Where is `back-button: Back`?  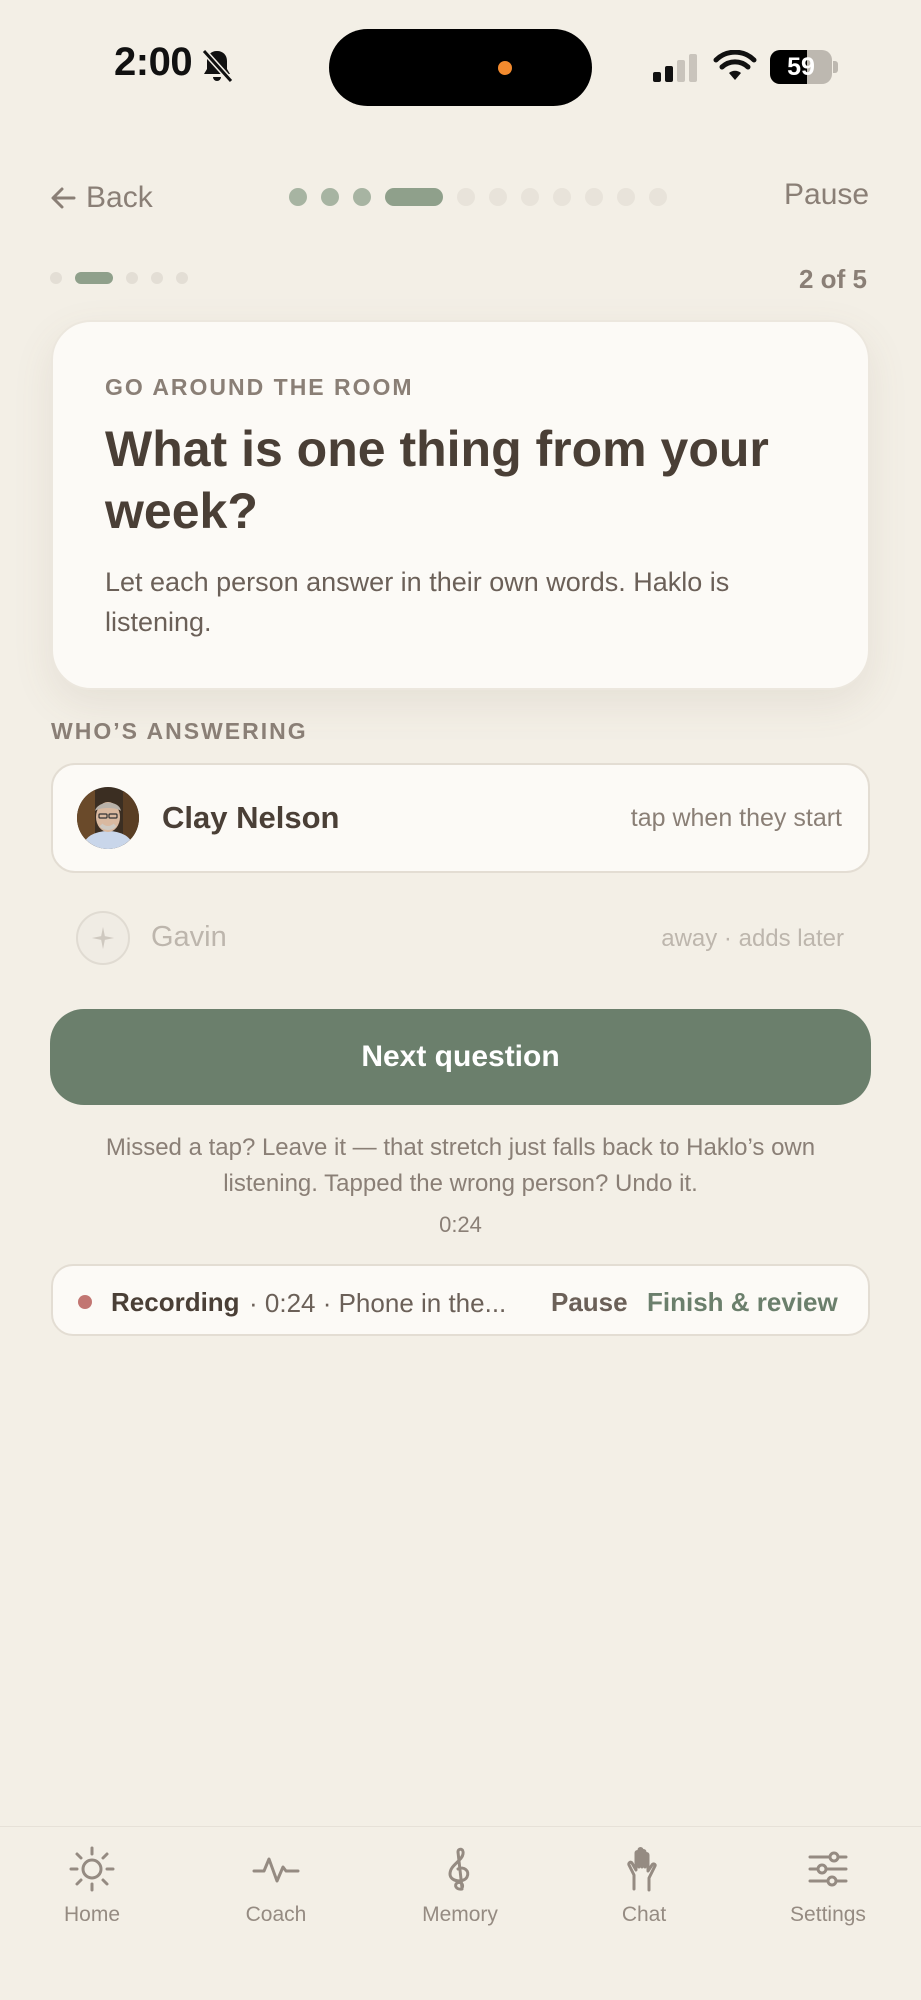
back-button: Back is located at coordinates (101, 198).